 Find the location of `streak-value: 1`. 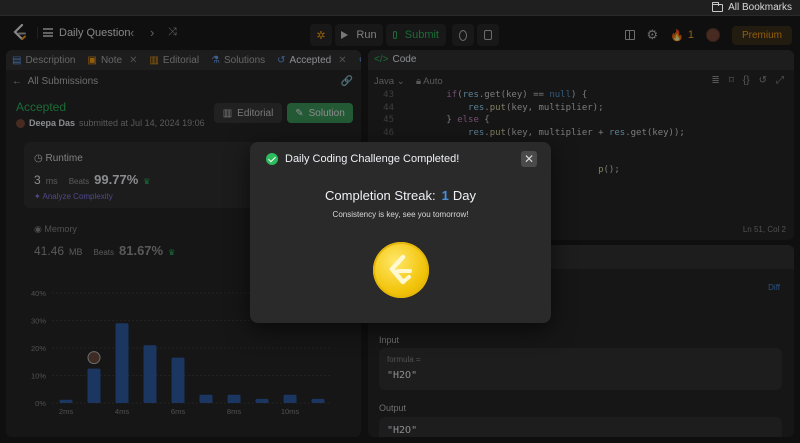

streak-value: 1 is located at coordinates (445, 195).